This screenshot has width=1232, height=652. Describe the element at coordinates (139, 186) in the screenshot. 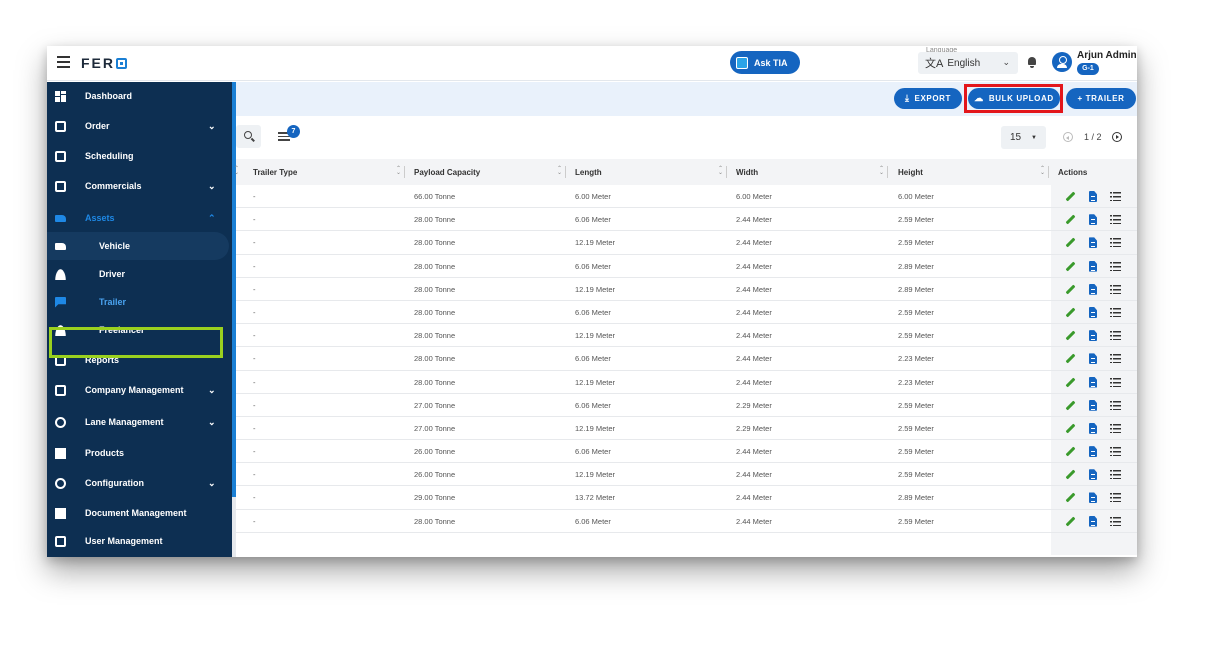

I see `sidebar-item-commercials: Commercials ⌄` at that location.